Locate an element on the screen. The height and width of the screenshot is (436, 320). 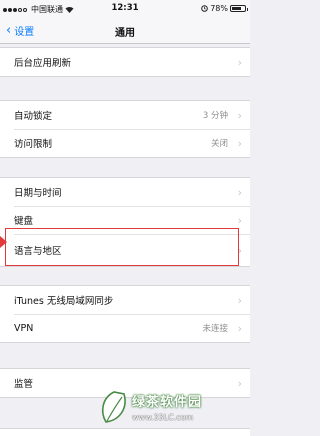
settings-group-network: iTunes 无线局域网同步 › VPN 未连接 › is located at coordinates (125, 314).